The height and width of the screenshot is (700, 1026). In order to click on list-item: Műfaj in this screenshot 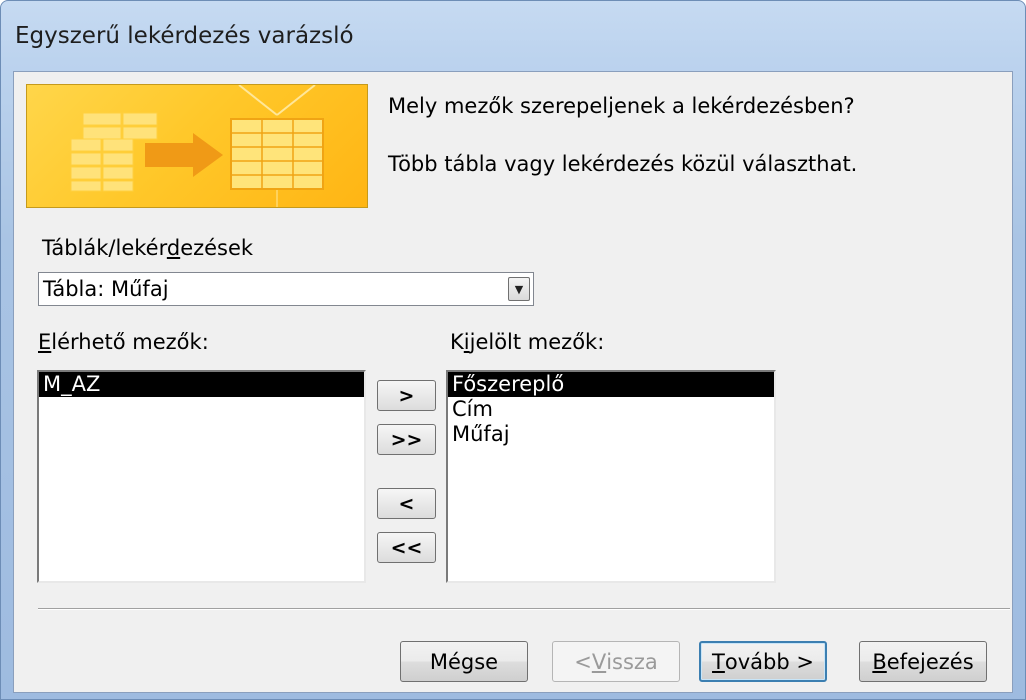, I will do `click(611, 434)`.